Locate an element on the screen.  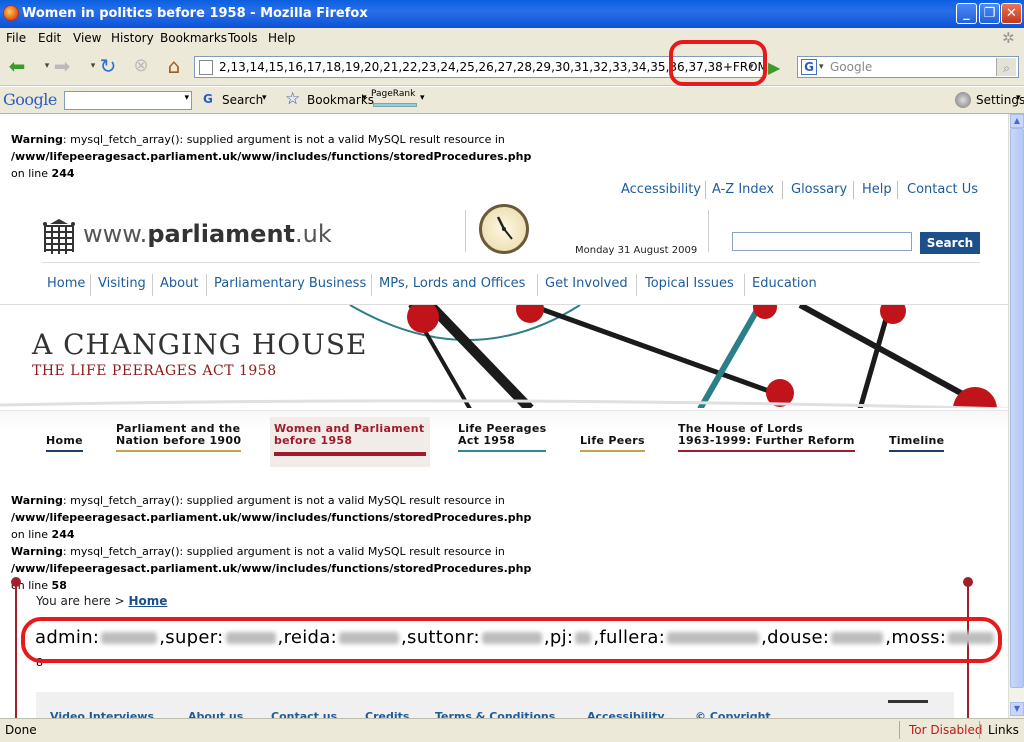
footer-about-us: About us is located at coordinates (215, 714).